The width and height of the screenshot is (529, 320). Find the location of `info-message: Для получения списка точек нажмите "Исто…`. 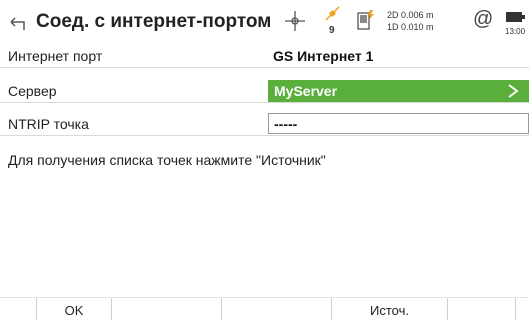

info-message: Для получения списка точек нажмите "Исто… is located at coordinates (167, 160).